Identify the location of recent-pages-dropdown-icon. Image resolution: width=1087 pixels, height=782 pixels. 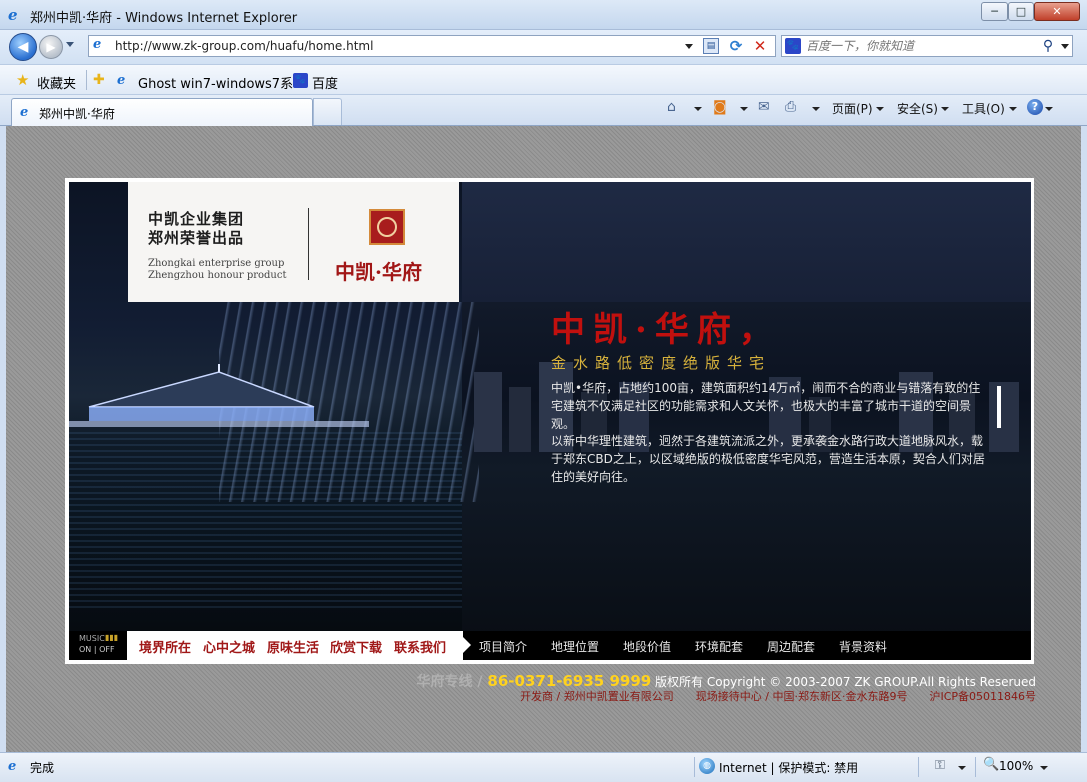
(70, 44).